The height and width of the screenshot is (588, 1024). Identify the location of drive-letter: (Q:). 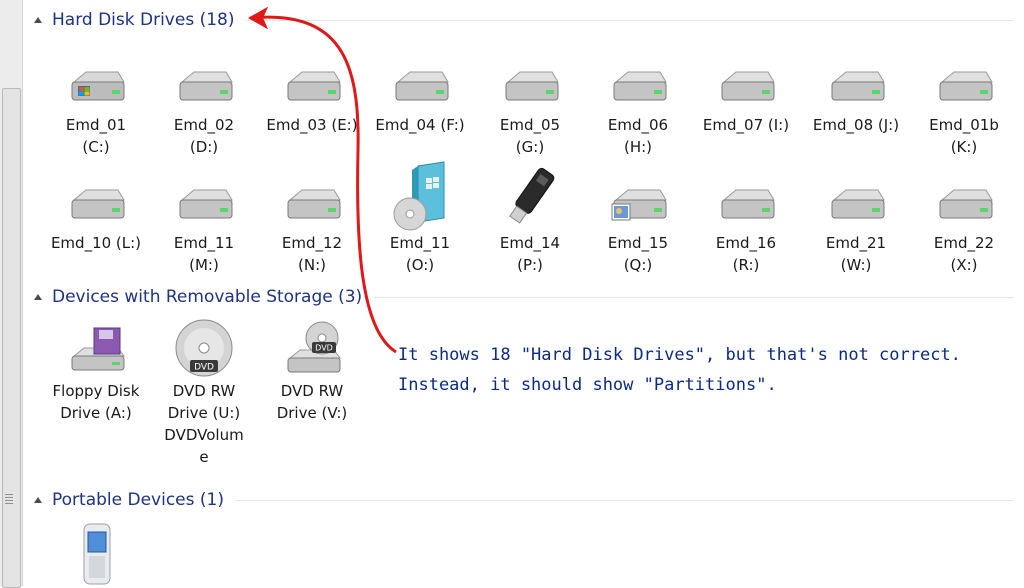
(638, 265).